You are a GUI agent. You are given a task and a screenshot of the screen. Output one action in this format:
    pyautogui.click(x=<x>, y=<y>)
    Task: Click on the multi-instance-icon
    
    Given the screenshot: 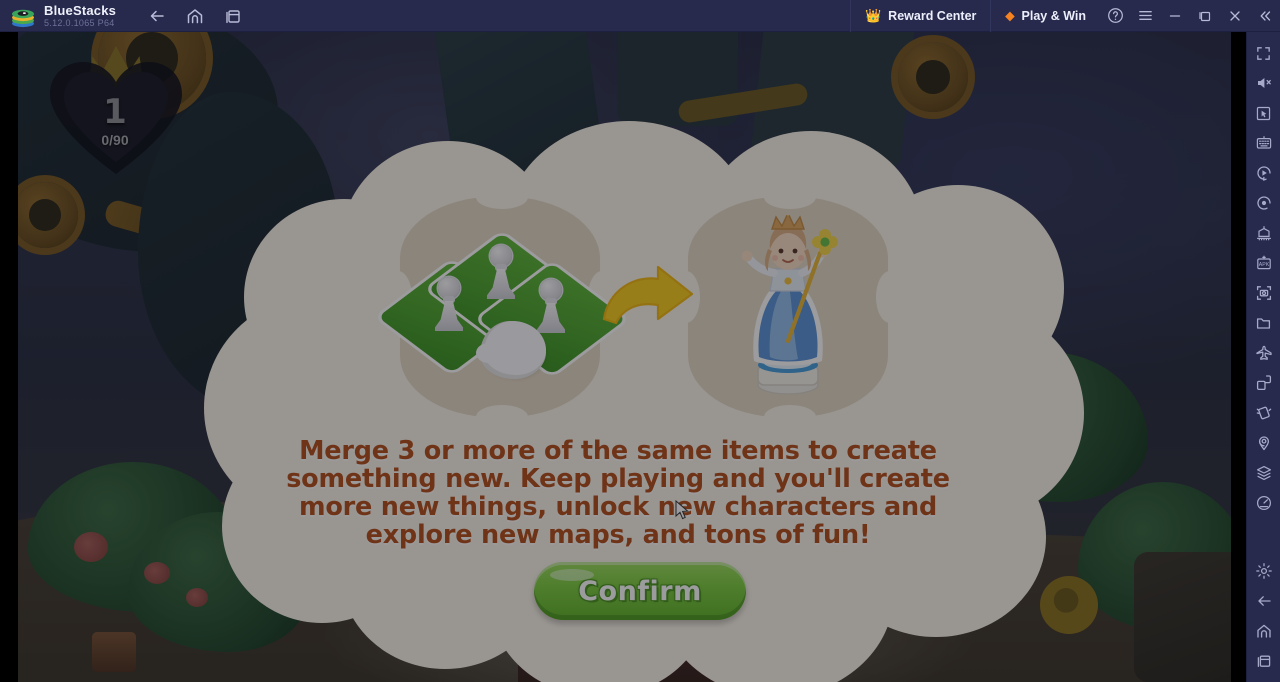 What is the action you would take?
    pyautogui.click(x=233, y=16)
    